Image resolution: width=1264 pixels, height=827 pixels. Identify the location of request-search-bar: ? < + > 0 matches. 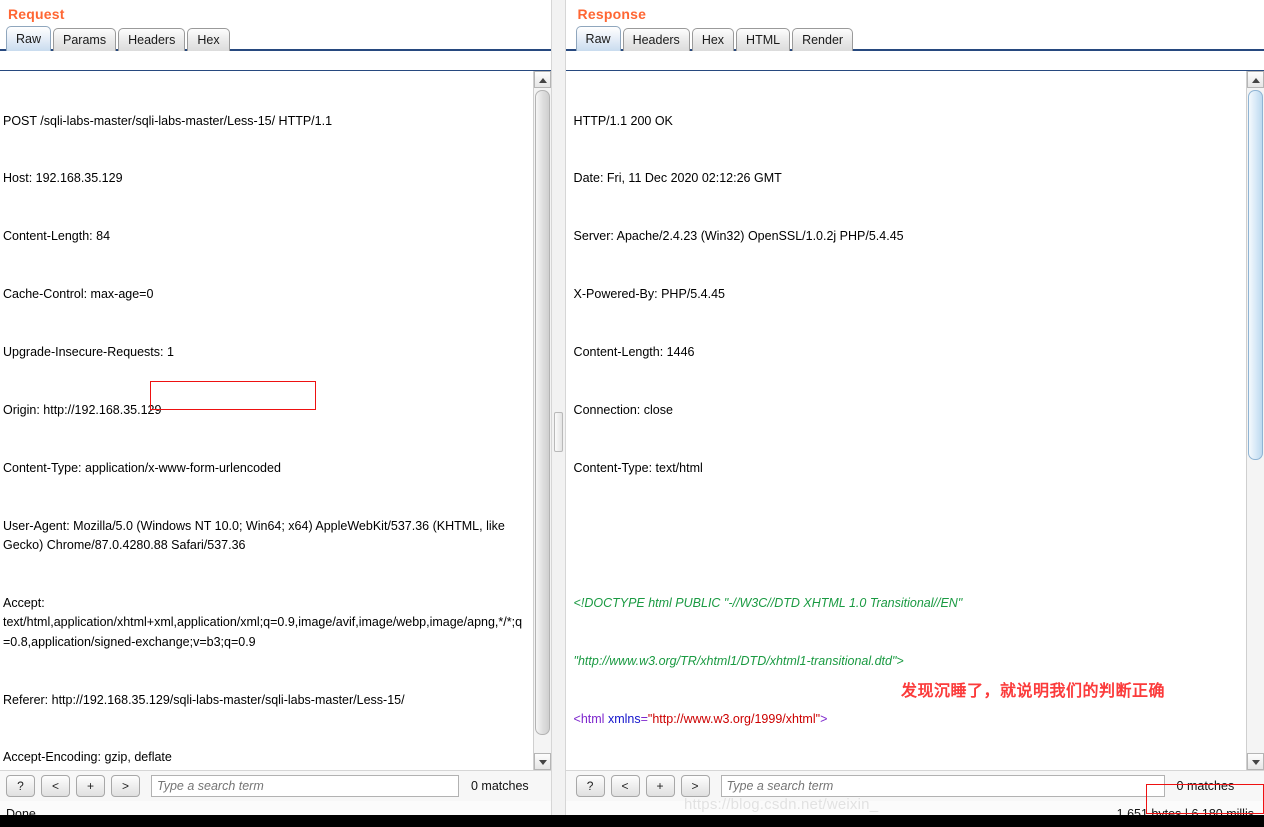
(275, 785).